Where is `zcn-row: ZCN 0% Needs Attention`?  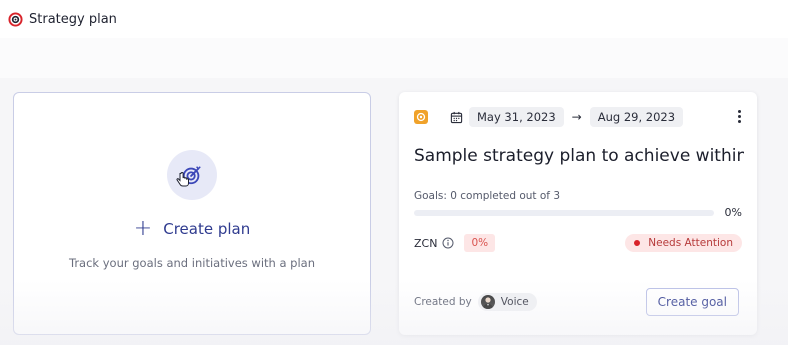 zcn-row: ZCN 0% Needs Attention is located at coordinates (578, 243).